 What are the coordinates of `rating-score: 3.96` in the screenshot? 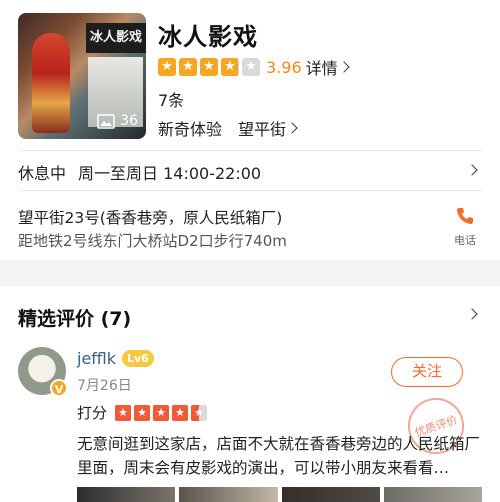 It's located at (284, 67).